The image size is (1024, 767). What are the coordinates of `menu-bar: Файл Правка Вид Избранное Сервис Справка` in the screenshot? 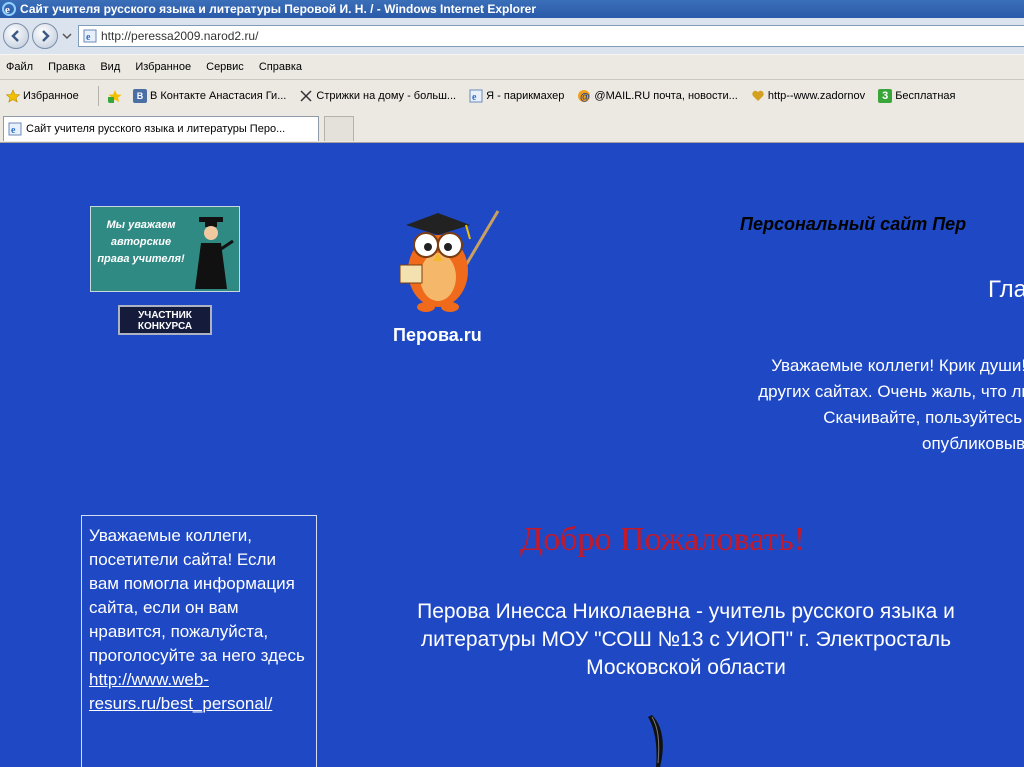 It's located at (512, 66).